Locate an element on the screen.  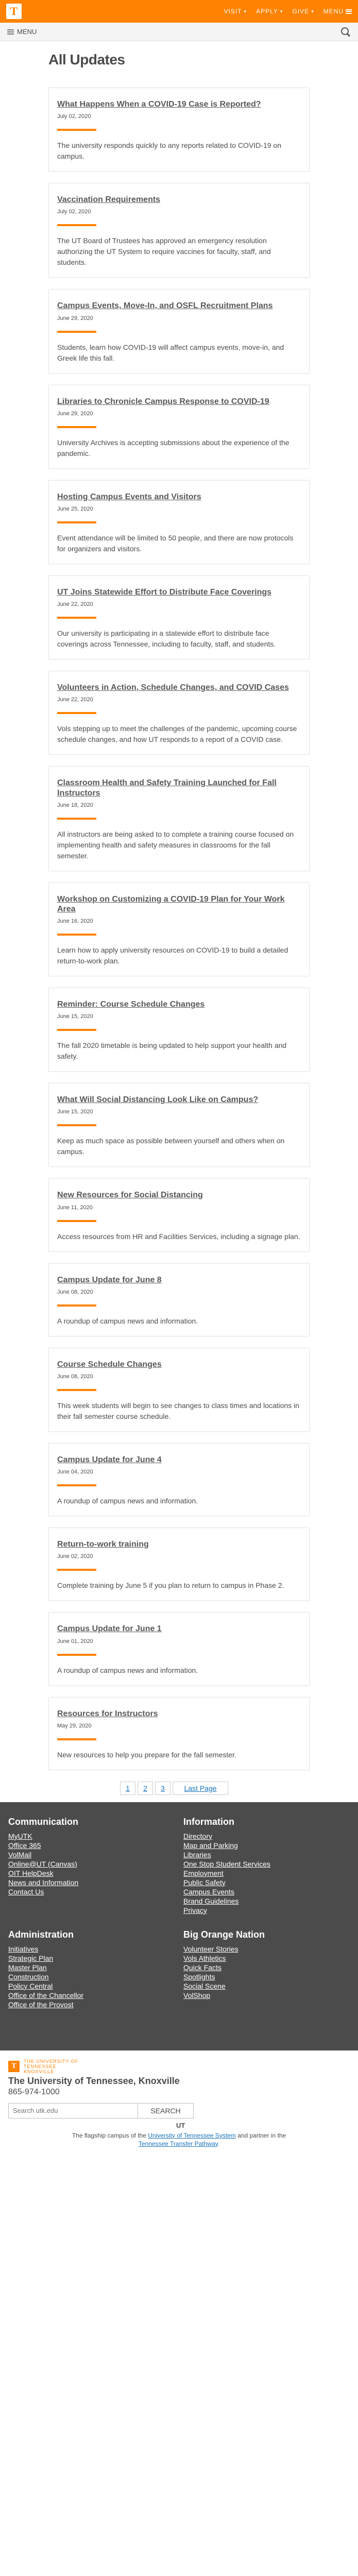
section-menu-button: MENU is located at coordinates (22, 32).